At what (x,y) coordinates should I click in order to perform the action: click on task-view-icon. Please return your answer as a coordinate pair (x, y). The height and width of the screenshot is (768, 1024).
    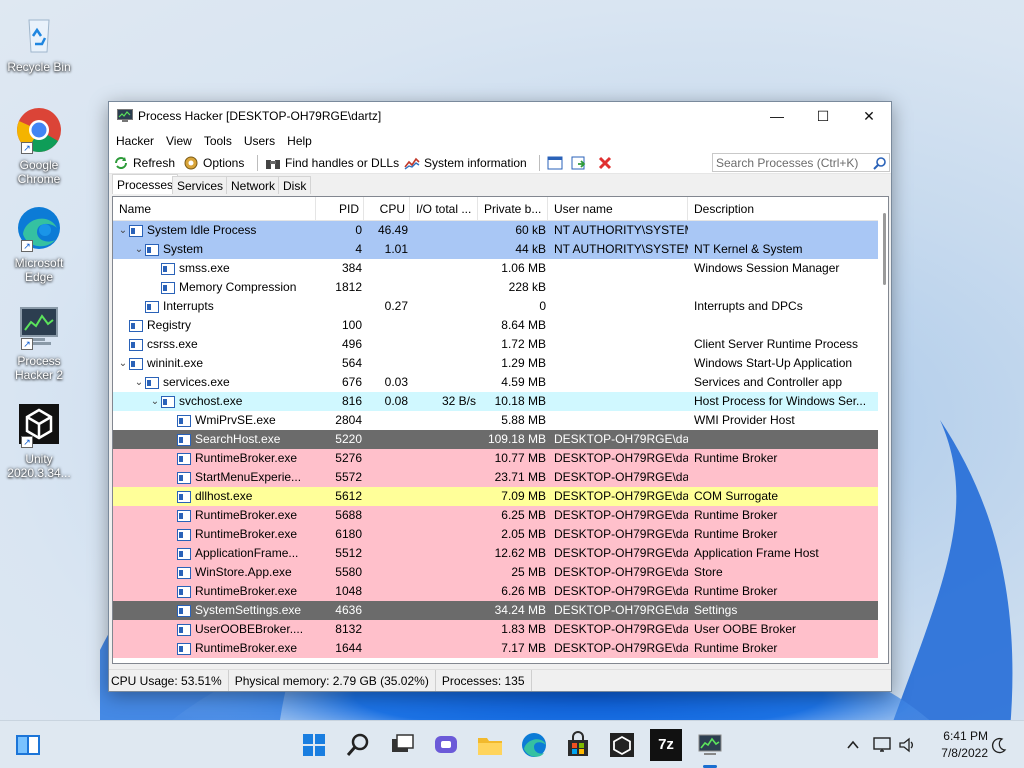
    Looking at the image, I should click on (402, 745).